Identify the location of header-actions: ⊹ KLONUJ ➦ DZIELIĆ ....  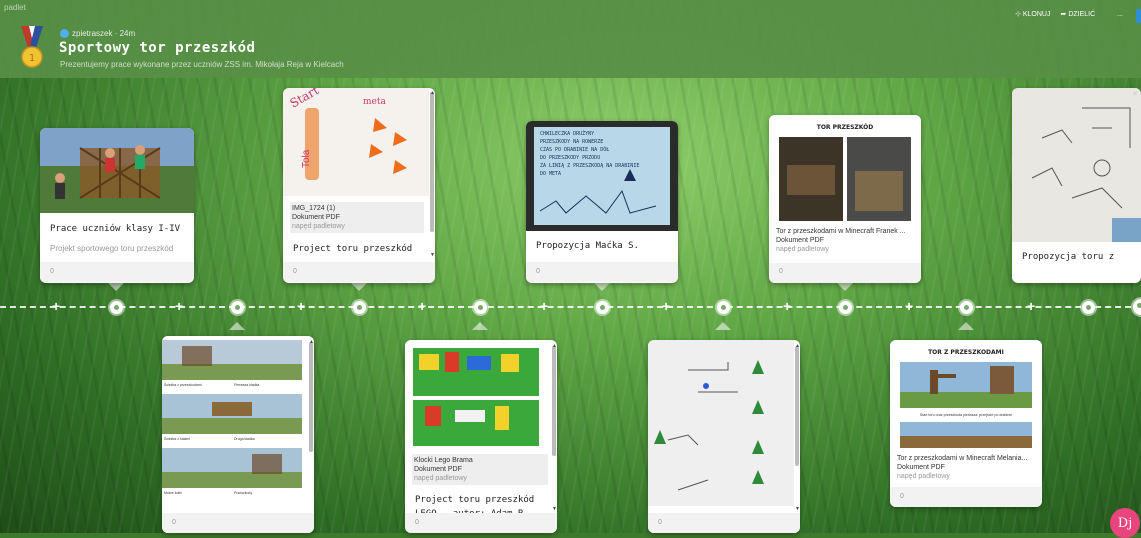
(1069, 14).